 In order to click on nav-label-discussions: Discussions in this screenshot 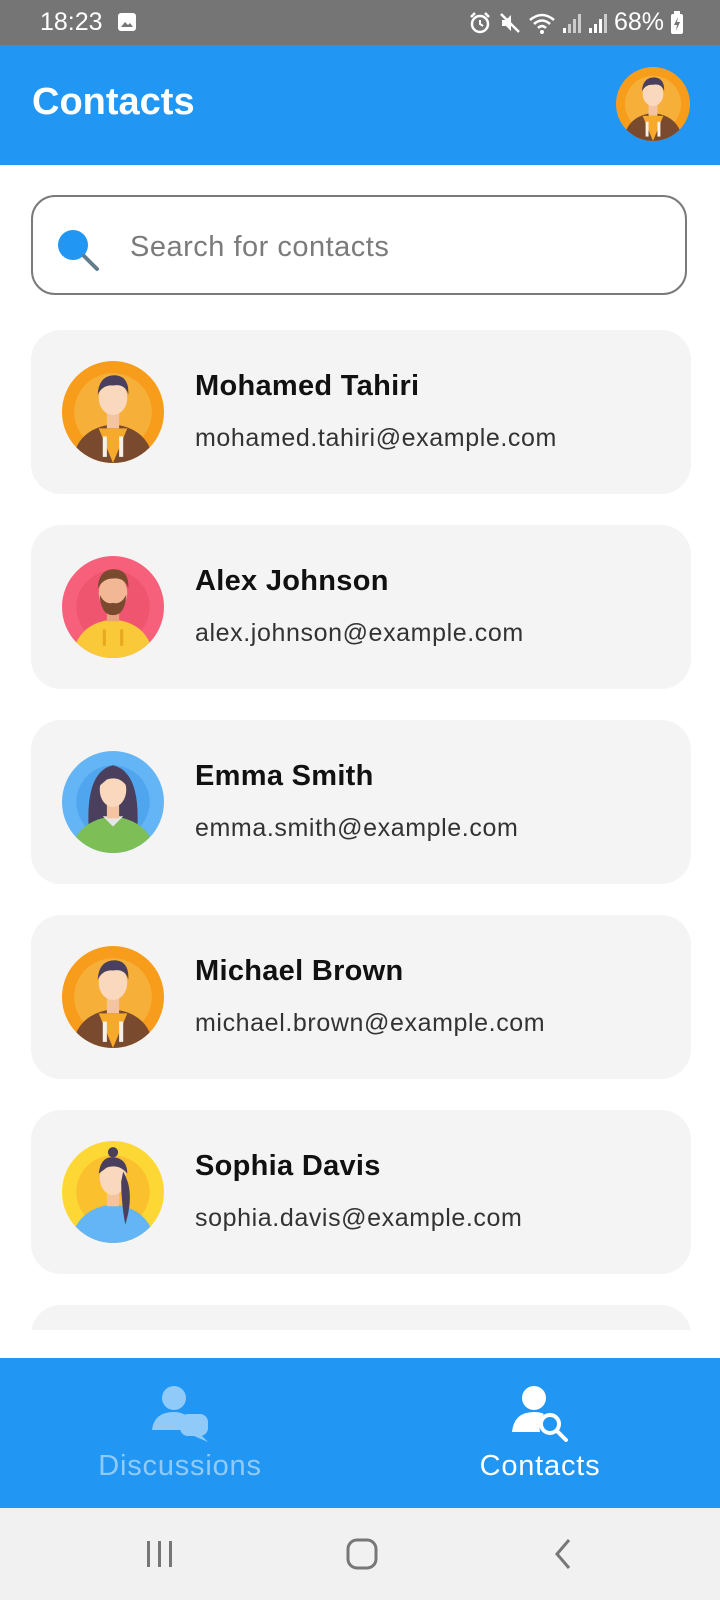, I will do `click(180, 1466)`.